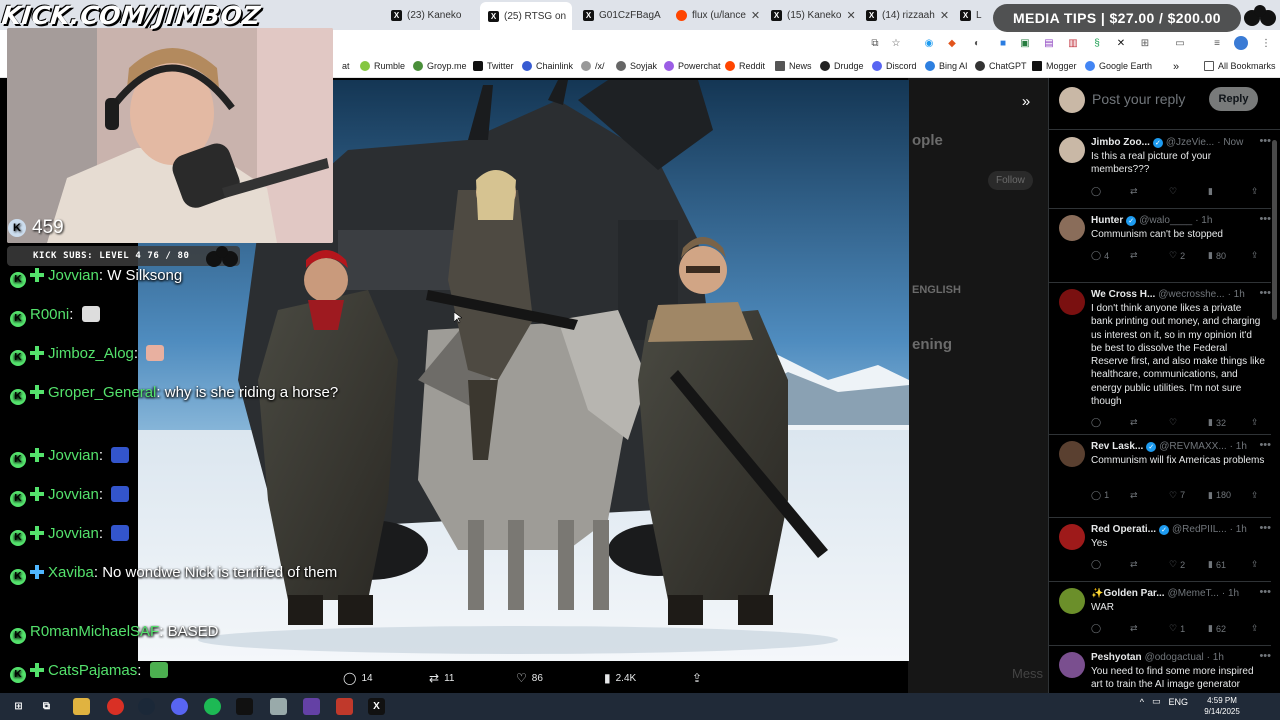 Image resolution: width=1280 pixels, height=720 pixels. I want to click on bookmark-item: Powerchat, so click(692, 66).